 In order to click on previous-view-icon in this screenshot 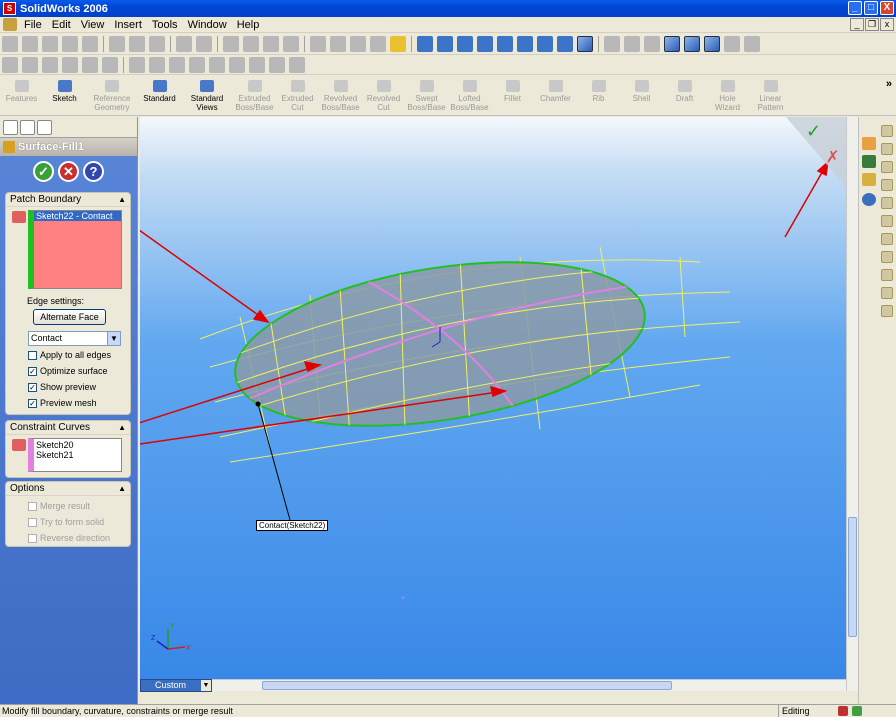, I will do `click(565, 43)`.